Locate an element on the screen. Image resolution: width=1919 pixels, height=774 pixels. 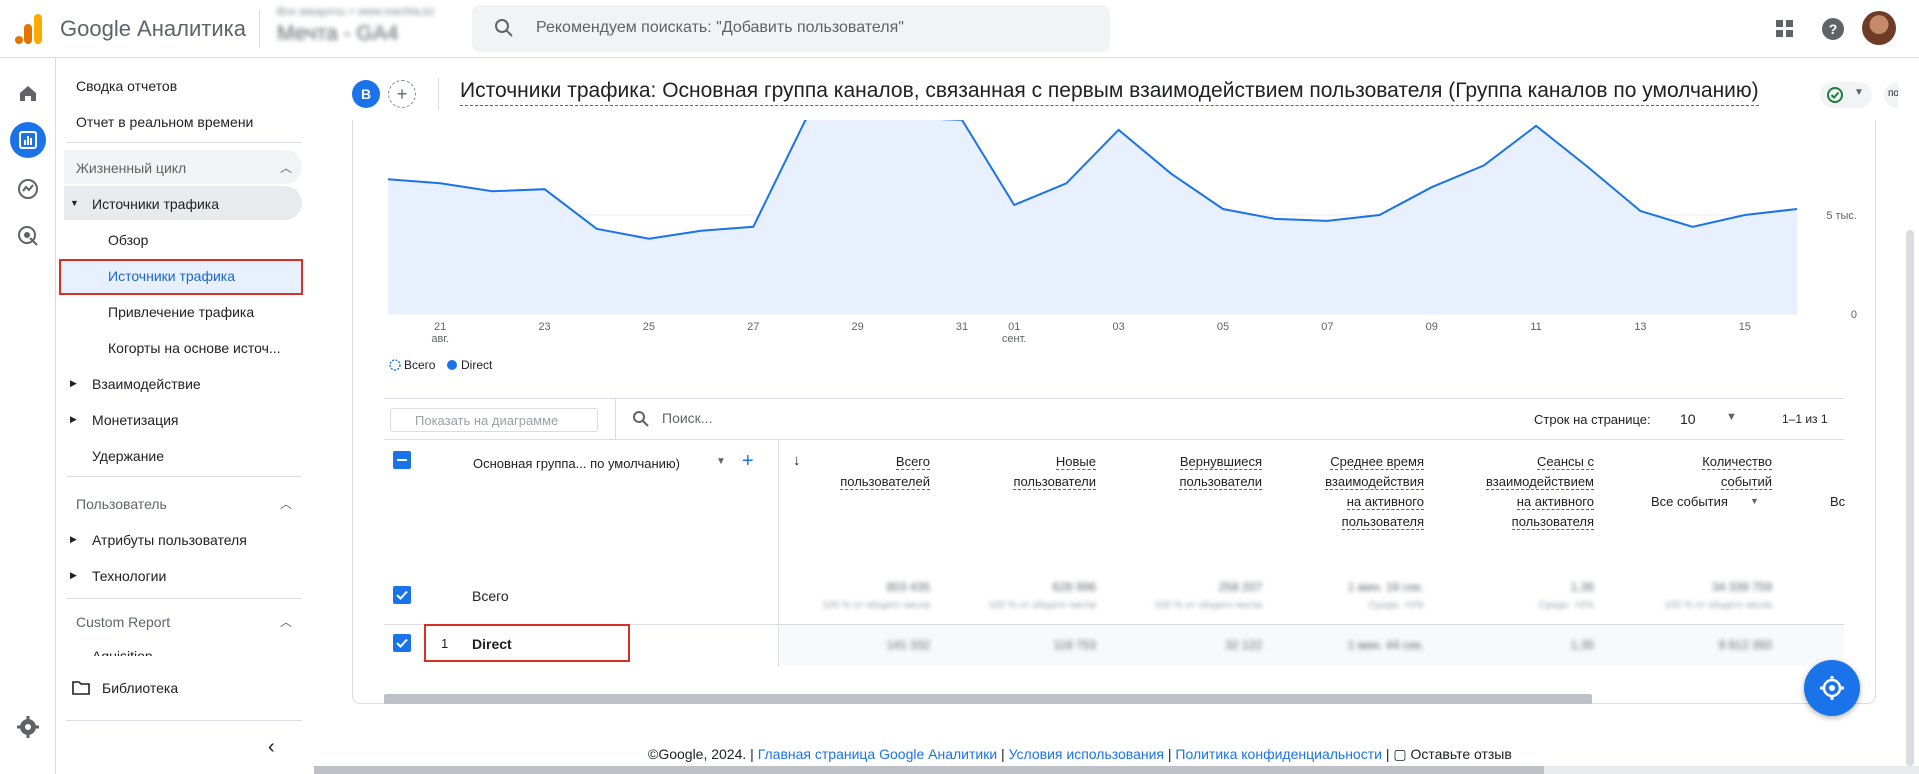
total-subvalue: Средн. +0% is located at coordinates (1396, 605).